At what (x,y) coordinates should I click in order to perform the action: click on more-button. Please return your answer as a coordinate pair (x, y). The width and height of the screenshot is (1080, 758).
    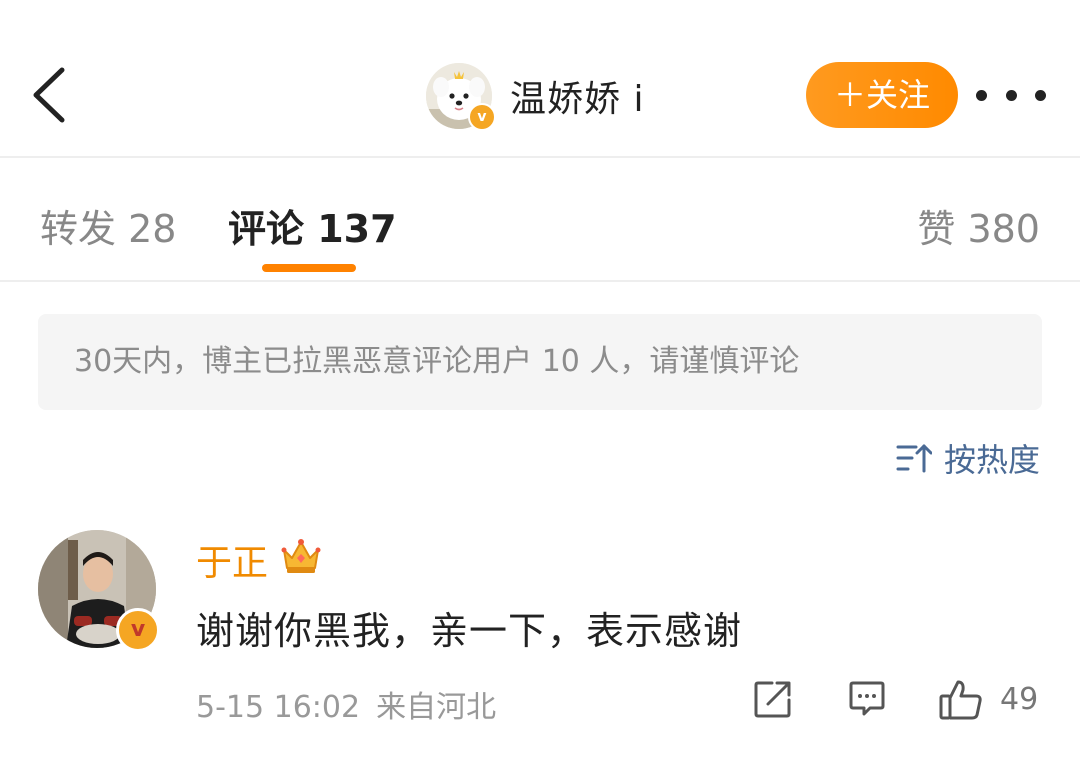
    Looking at the image, I should click on (1011, 95).